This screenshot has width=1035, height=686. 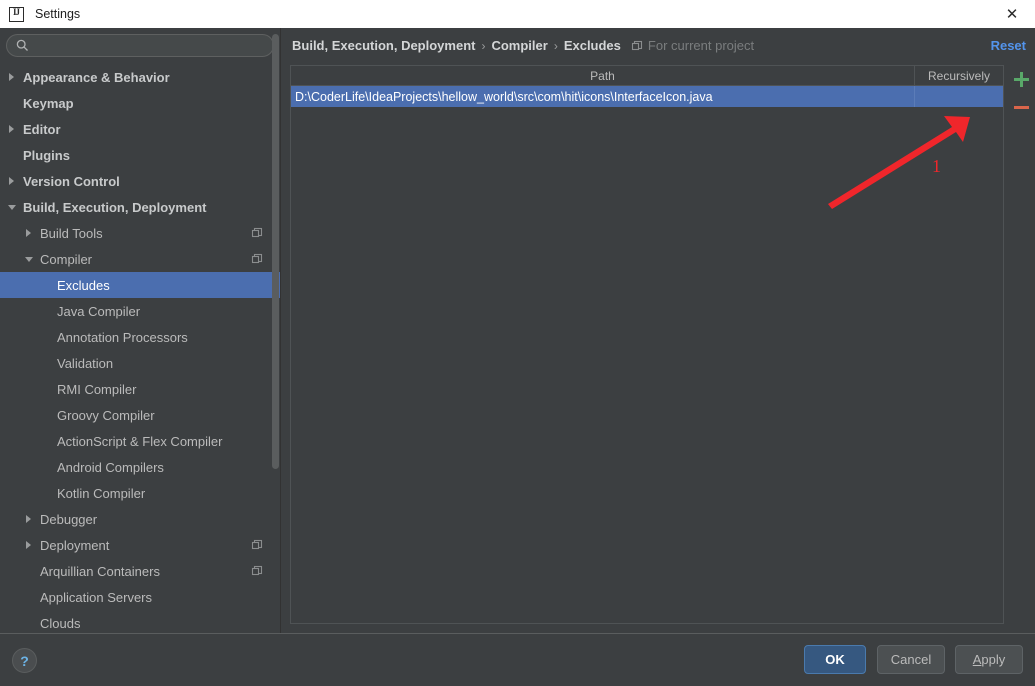 I want to click on help-button: ?, so click(x=24, y=660).